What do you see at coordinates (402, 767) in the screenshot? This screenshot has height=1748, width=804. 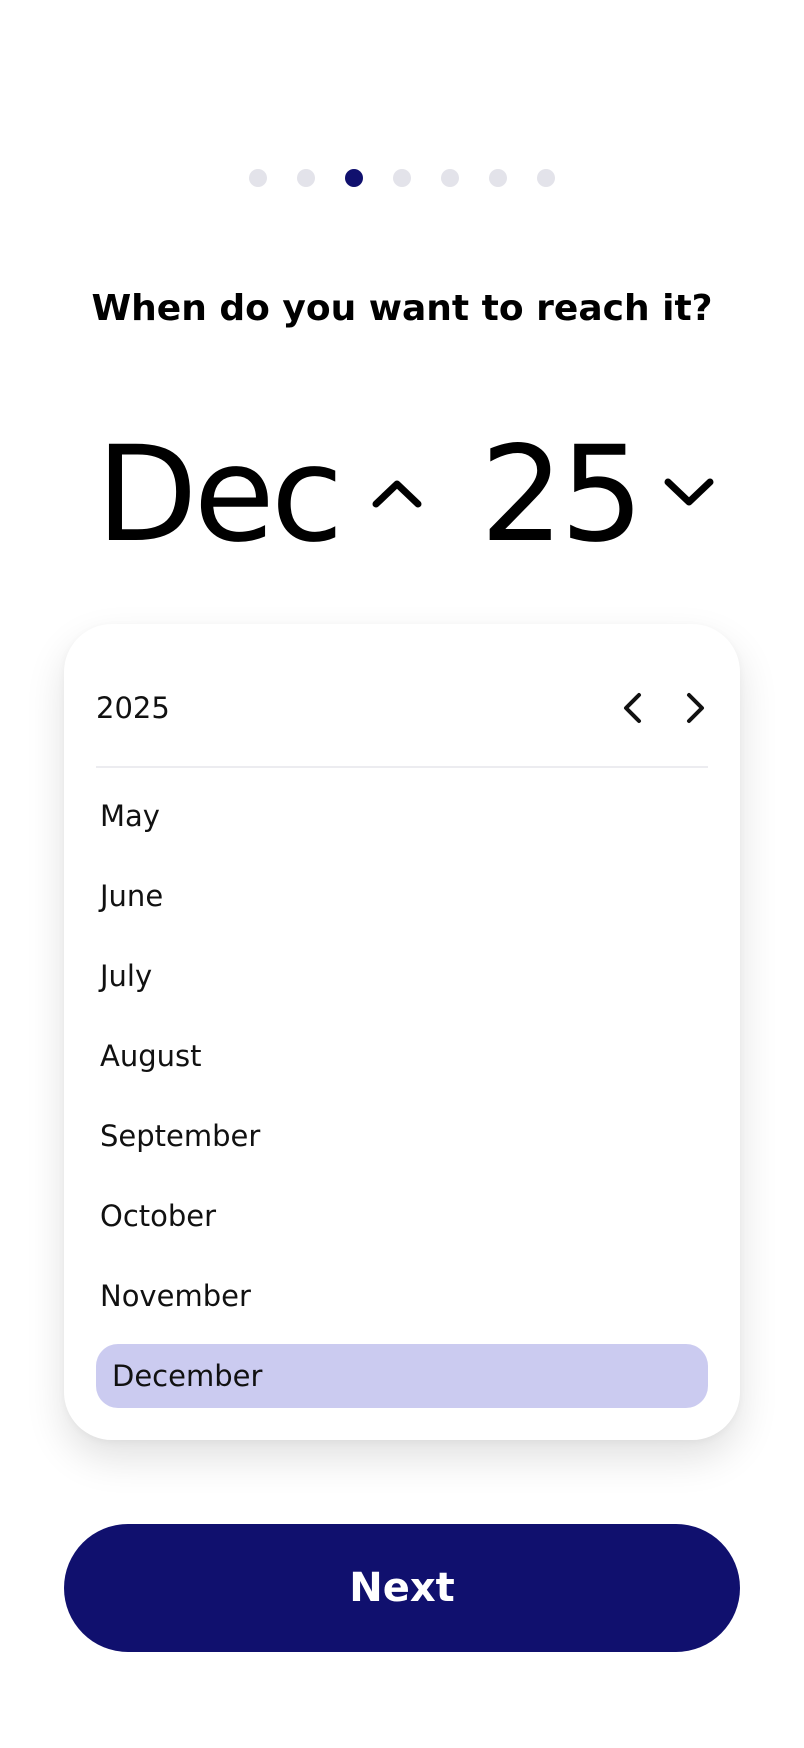 I see `picker-divider` at bounding box center [402, 767].